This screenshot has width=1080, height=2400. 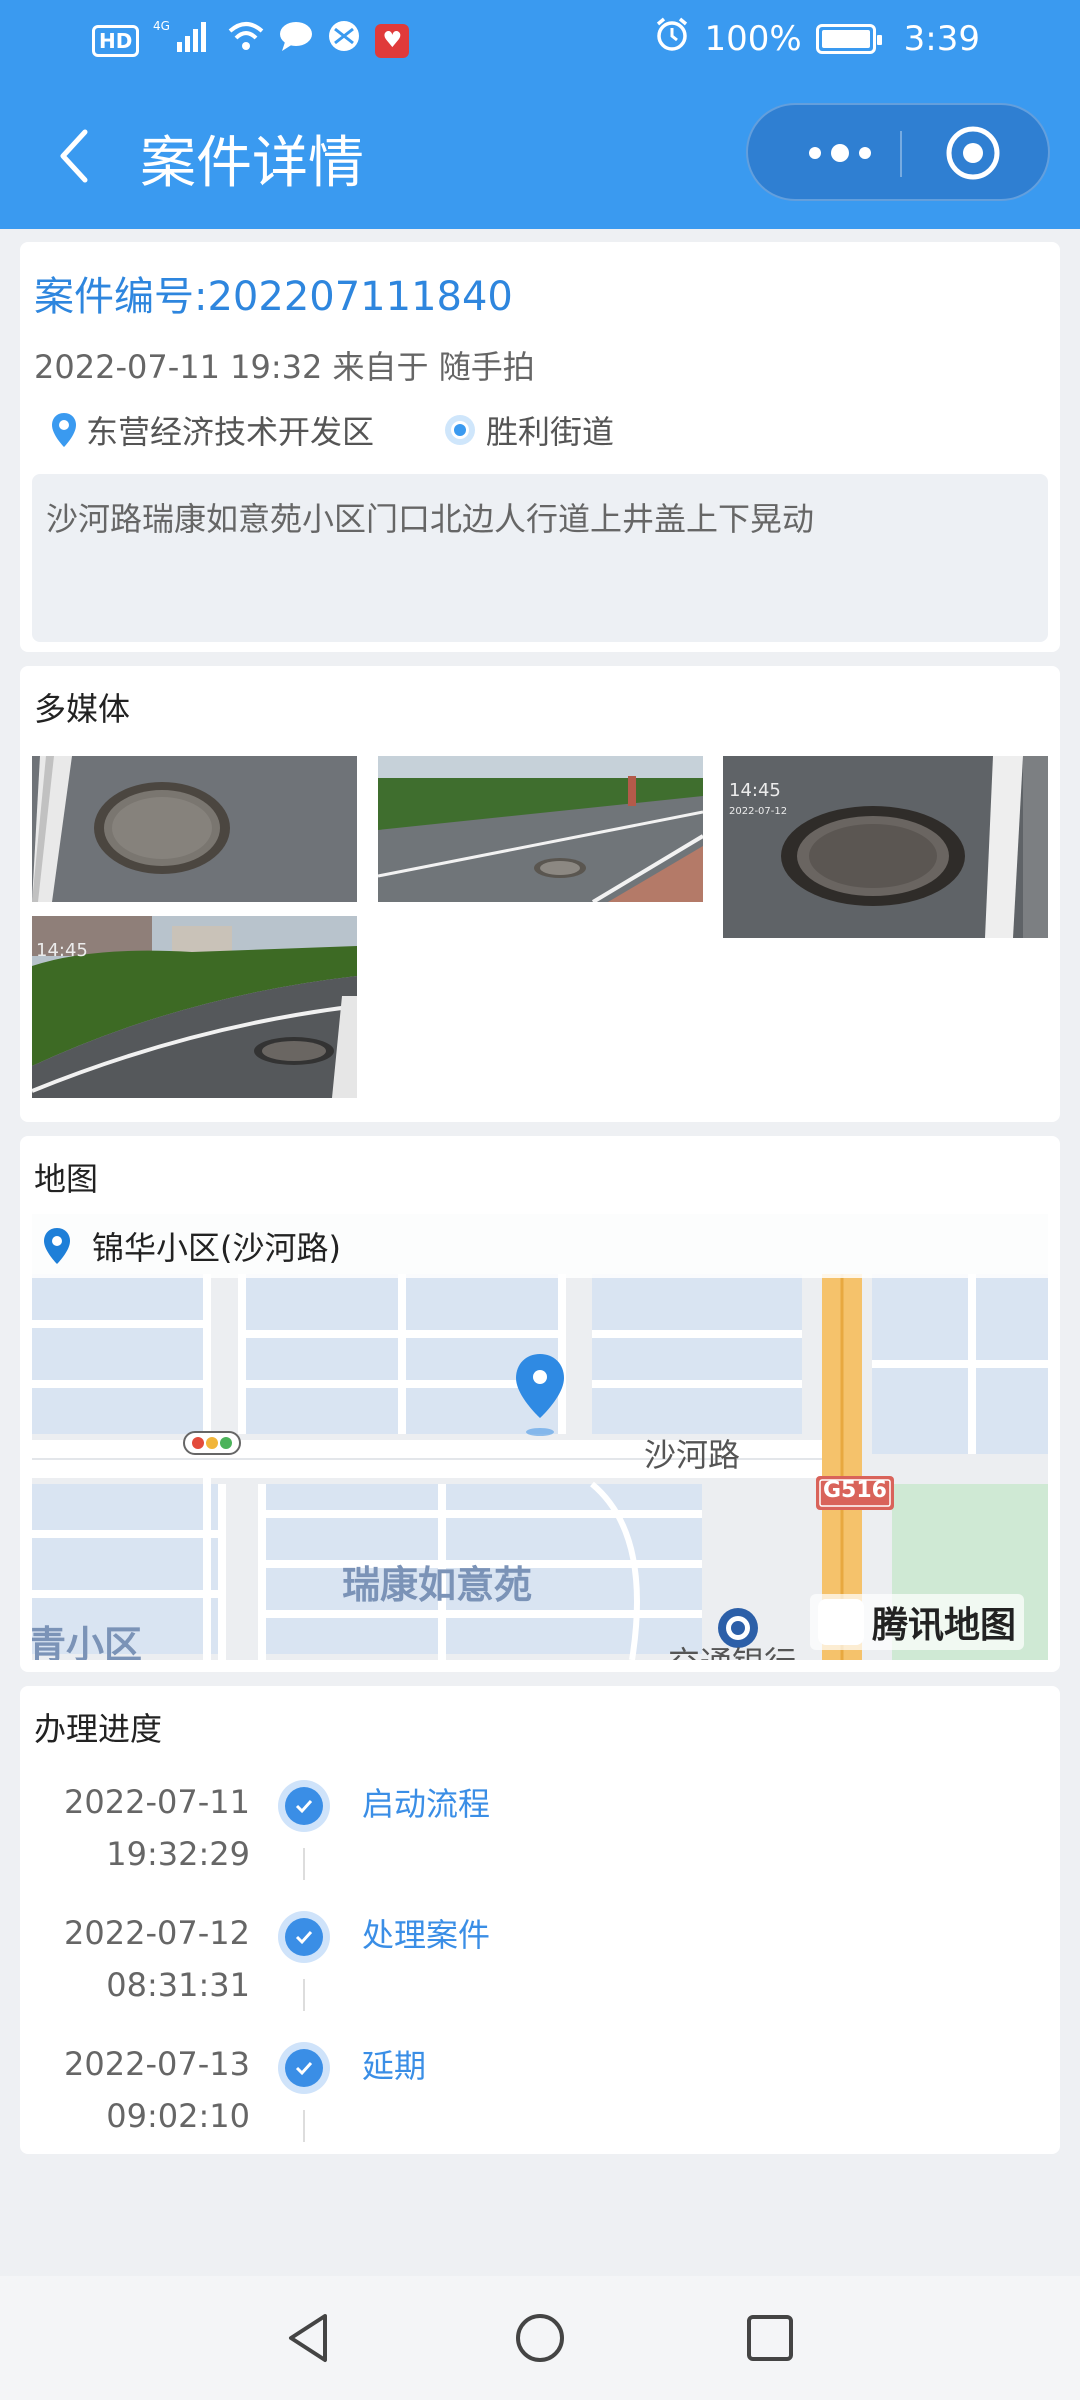 I want to click on chevron-left-icon, so click(x=74, y=156).